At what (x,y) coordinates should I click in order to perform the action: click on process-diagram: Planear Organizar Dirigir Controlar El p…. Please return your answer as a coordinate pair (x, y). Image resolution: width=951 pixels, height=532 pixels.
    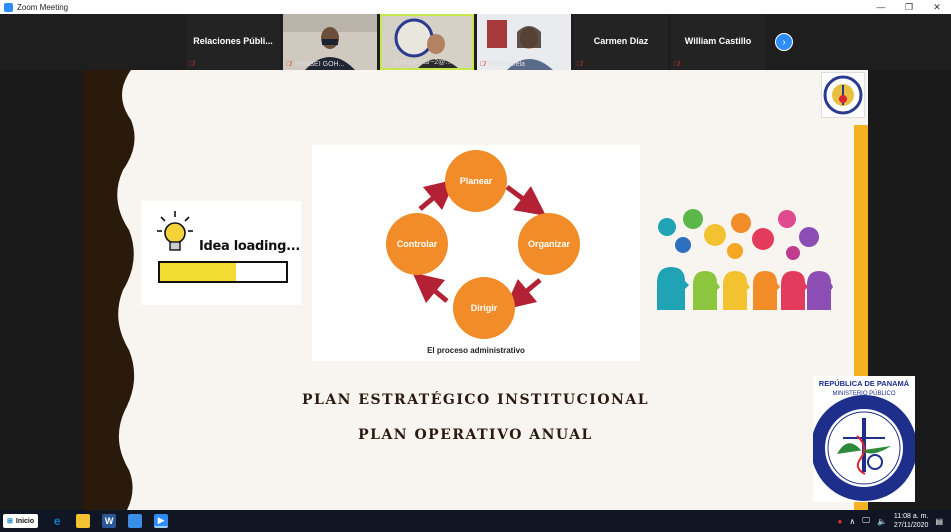
    Looking at the image, I should click on (476, 253).